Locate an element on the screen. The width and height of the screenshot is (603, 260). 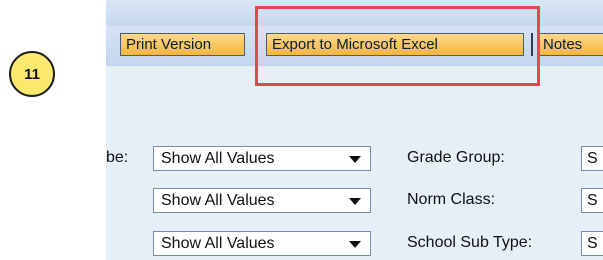
grade-group-select: S is located at coordinates (592, 158).